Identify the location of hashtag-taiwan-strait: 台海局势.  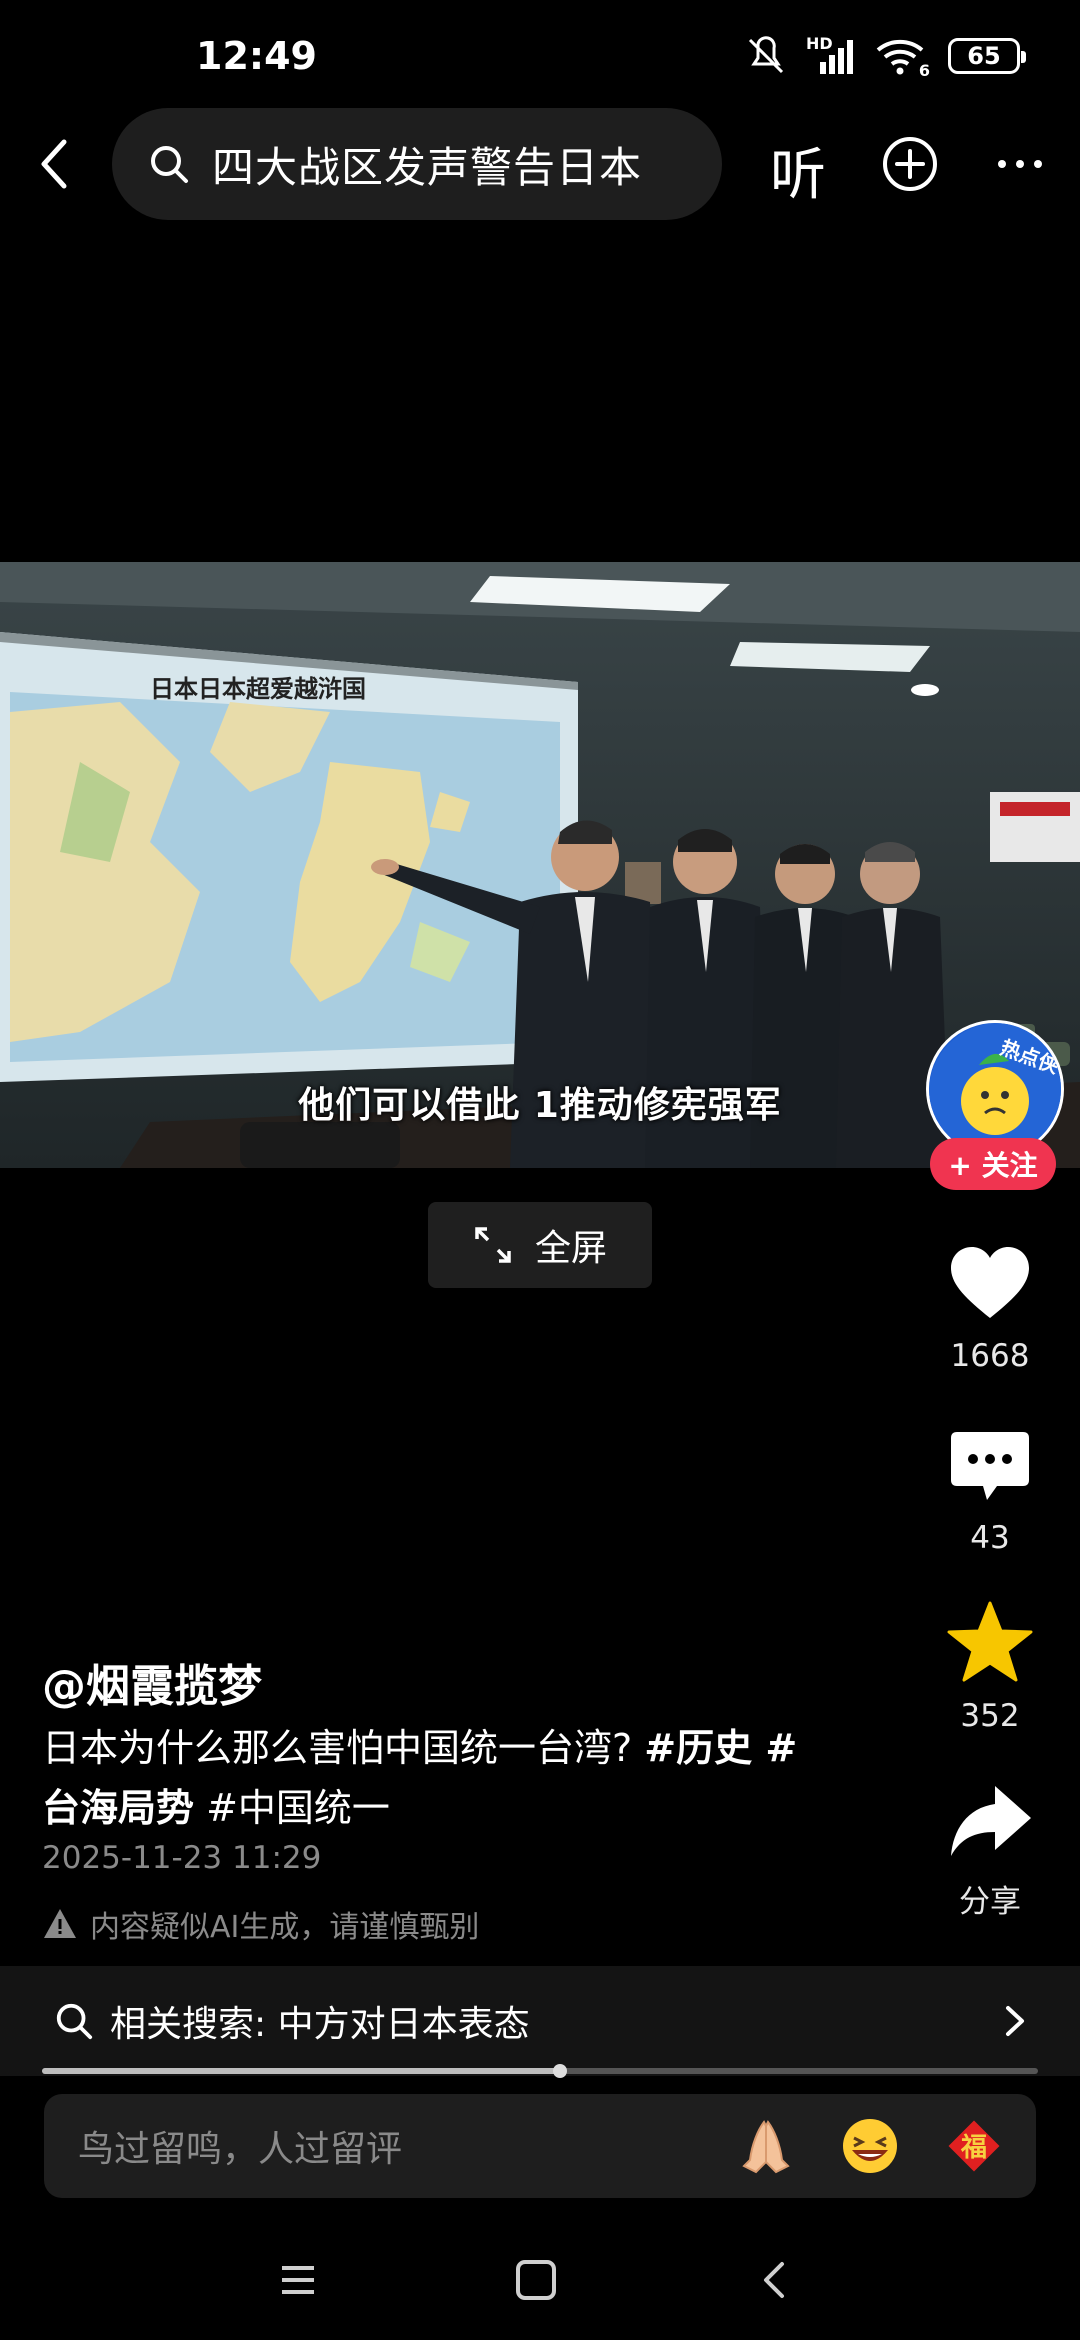
(118, 1808).